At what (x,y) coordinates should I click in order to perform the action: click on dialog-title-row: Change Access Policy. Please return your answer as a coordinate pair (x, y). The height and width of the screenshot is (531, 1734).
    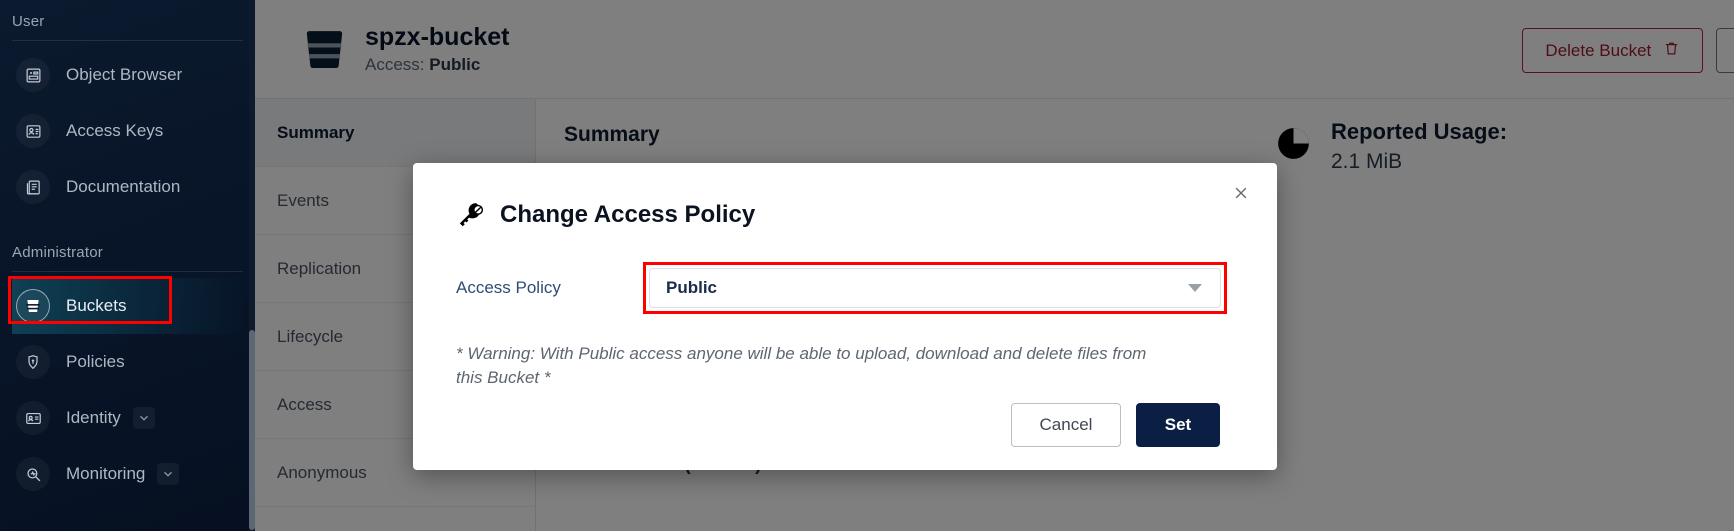
    Looking at the image, I should click on (845, 196).